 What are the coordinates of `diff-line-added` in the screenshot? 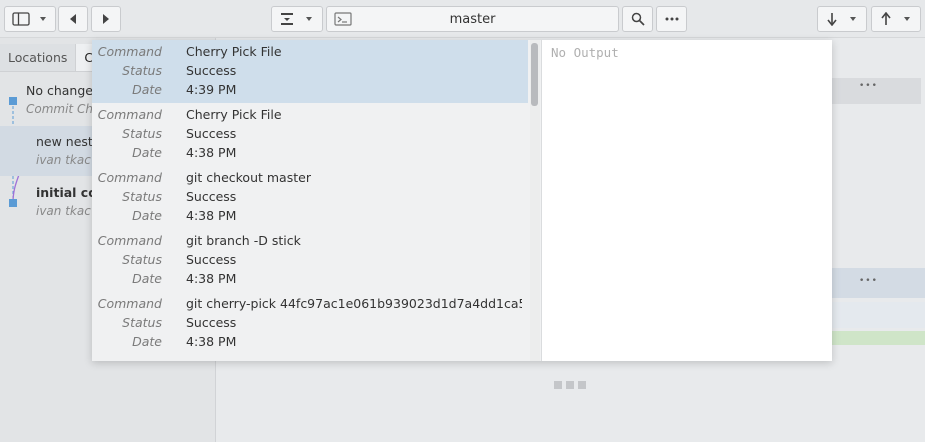 It's located at (878, 338).